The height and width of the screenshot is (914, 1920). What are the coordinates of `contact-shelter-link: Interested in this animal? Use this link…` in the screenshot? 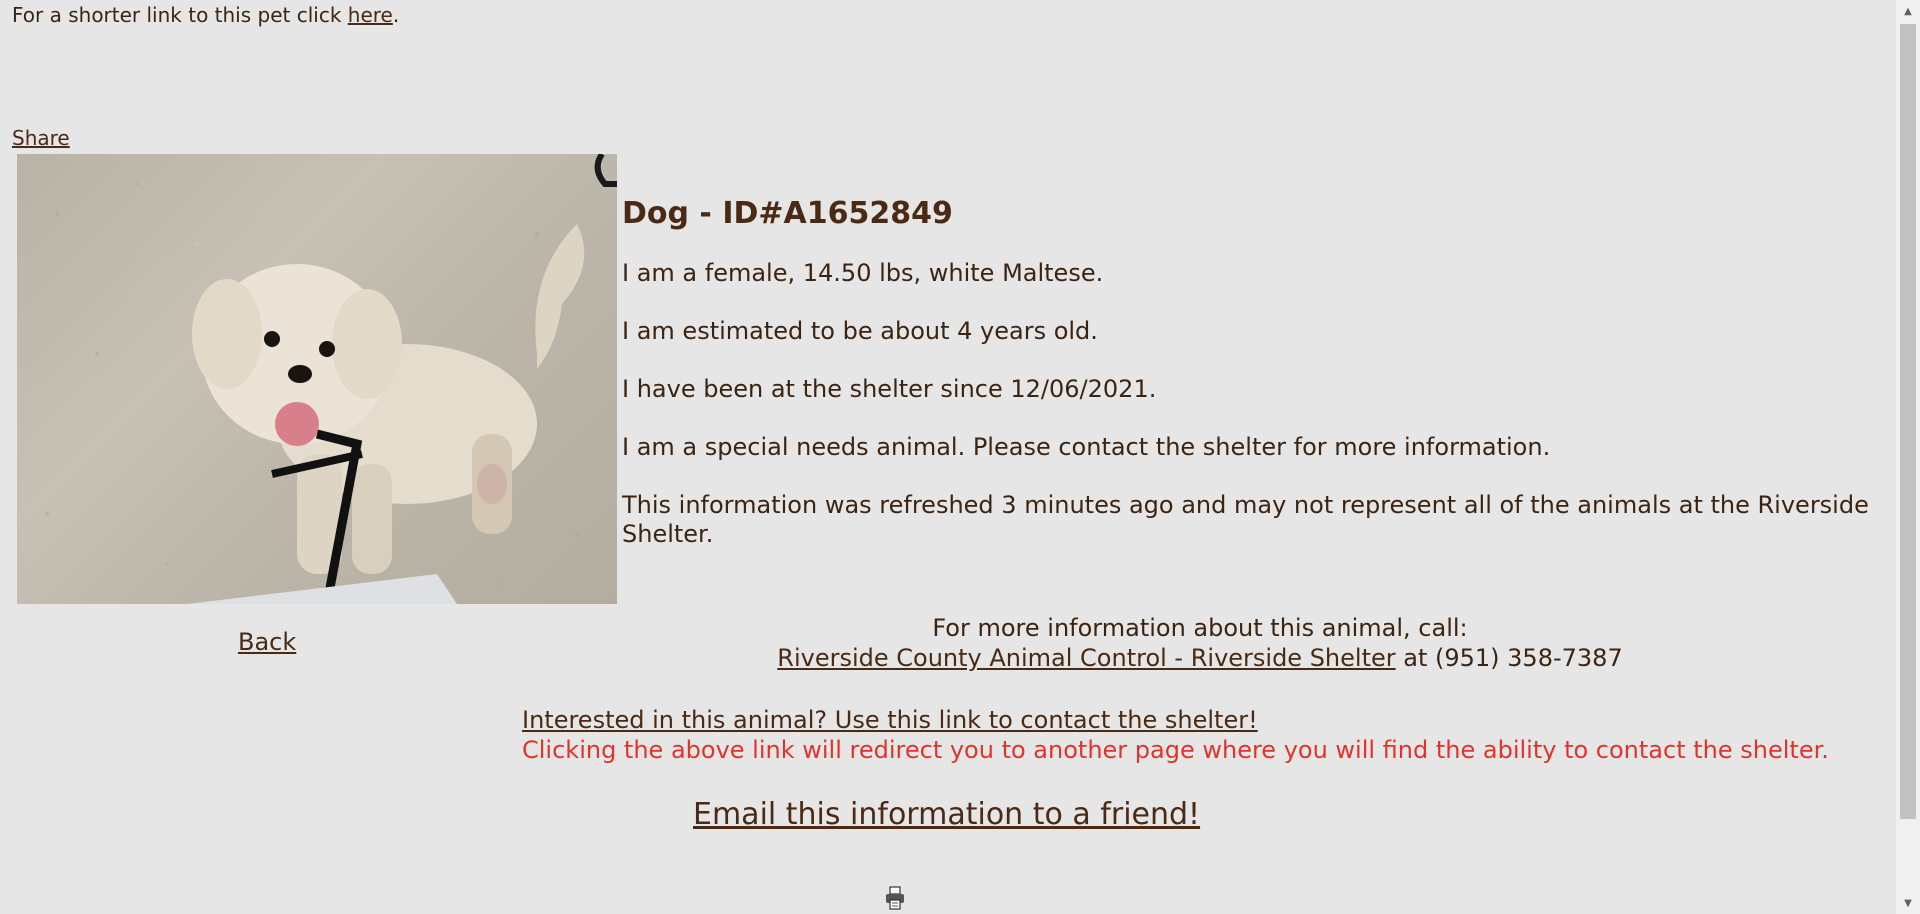 It's located at (890, 720).